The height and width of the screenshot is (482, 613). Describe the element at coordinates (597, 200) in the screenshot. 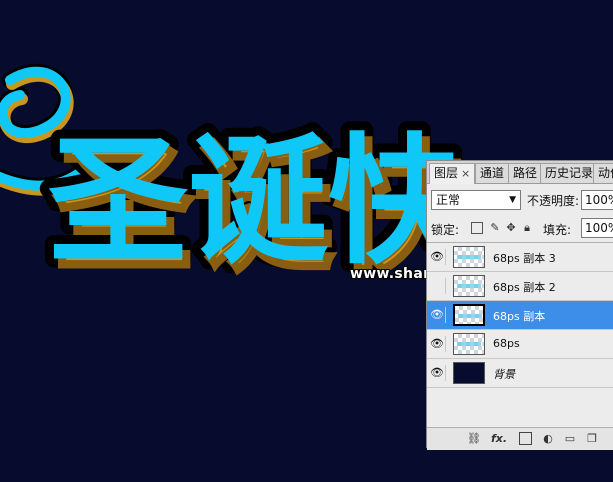

I see `opacity-input: 100%` at that location.